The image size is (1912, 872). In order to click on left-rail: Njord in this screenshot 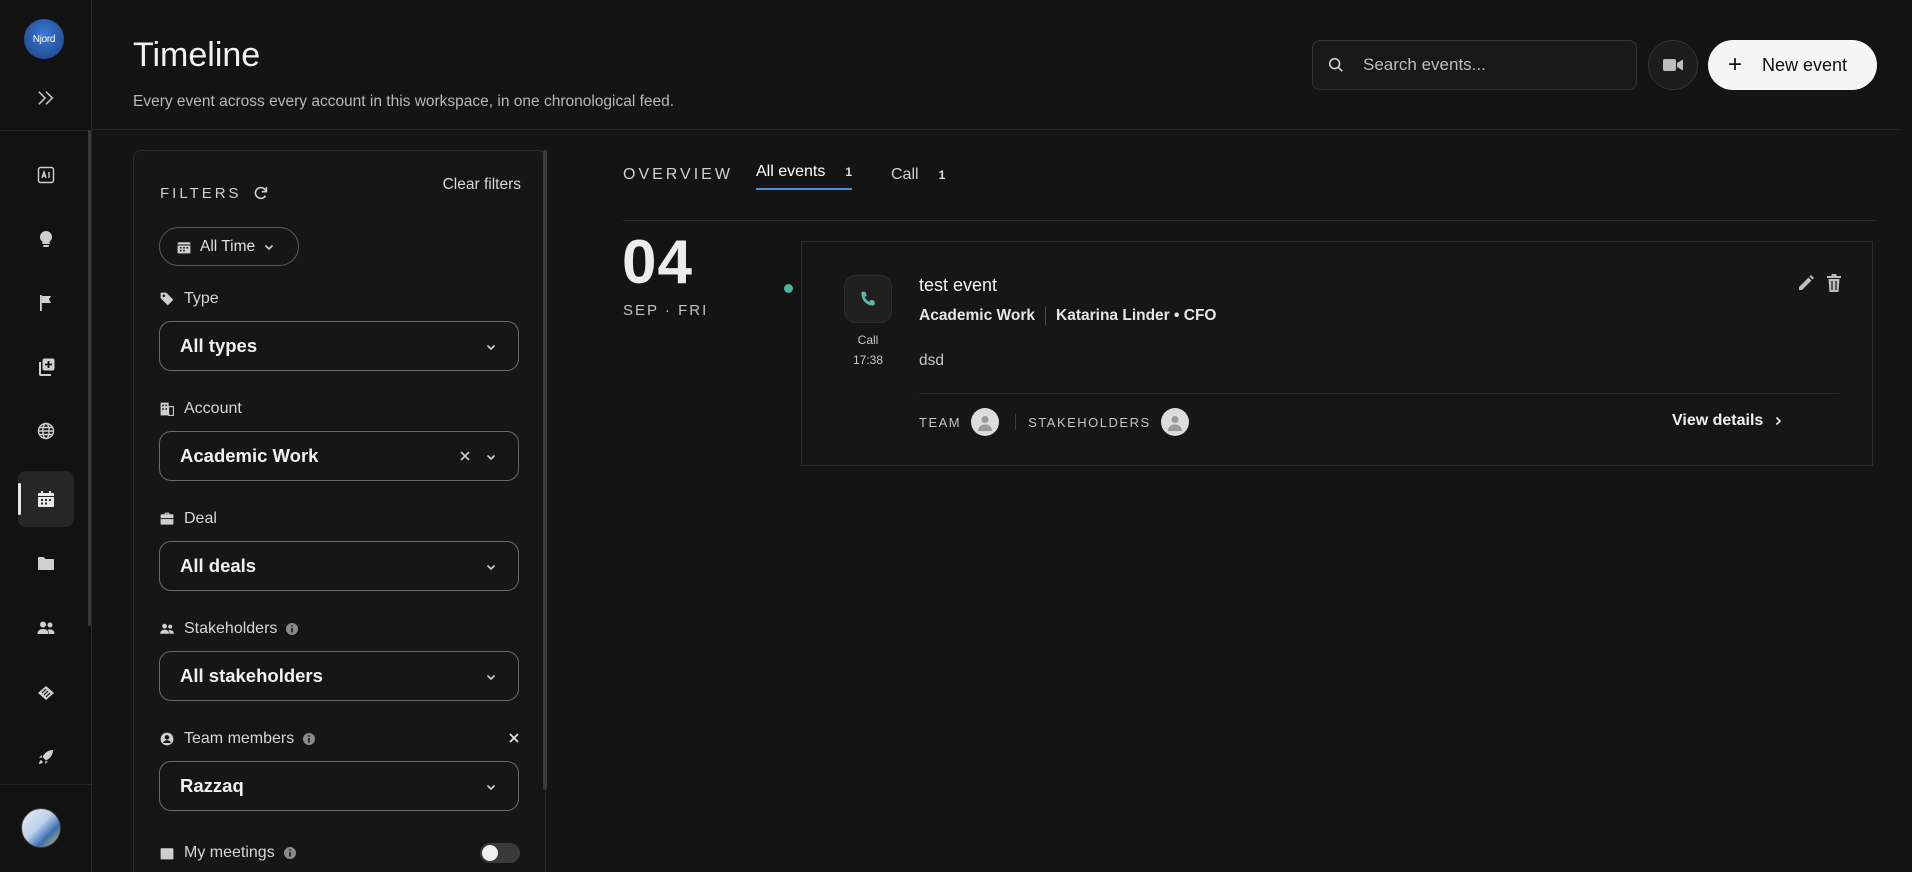, I will do `click(46, 436)`.